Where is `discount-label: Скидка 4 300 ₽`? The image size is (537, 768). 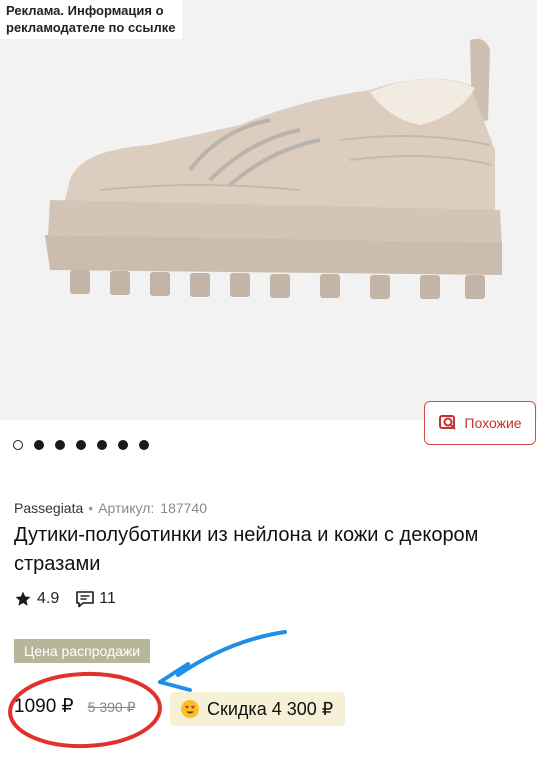
discount-label: Скидка 4 300 ₽ is located at coordinates (270, 708).